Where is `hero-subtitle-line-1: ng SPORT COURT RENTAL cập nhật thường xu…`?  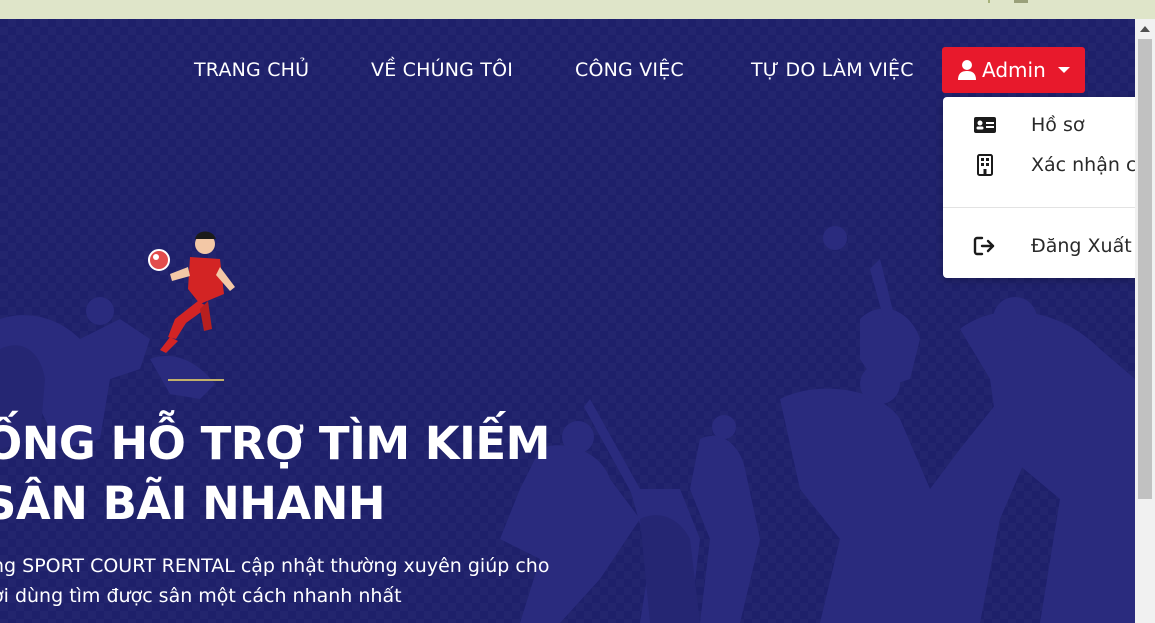
hero-subtitle-line-1: ng SPORT COURT RENTAL cập nhật thường xu… is located at coordinates (275, 566).